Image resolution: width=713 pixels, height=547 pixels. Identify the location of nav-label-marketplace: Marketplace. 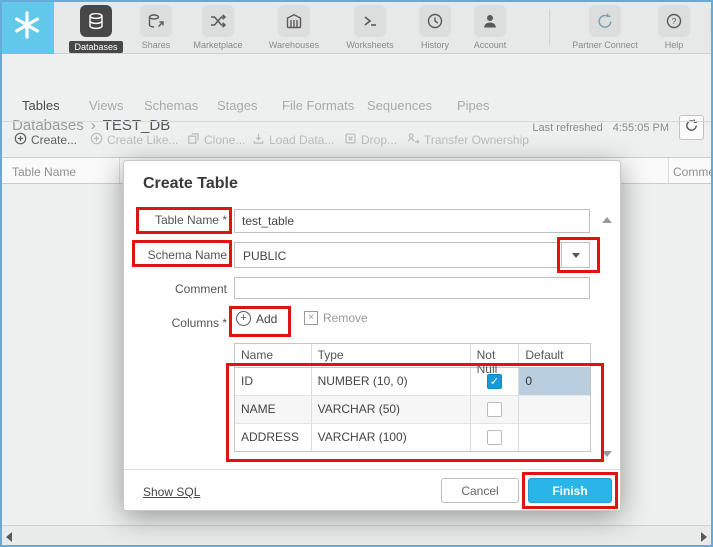
(218, 45).